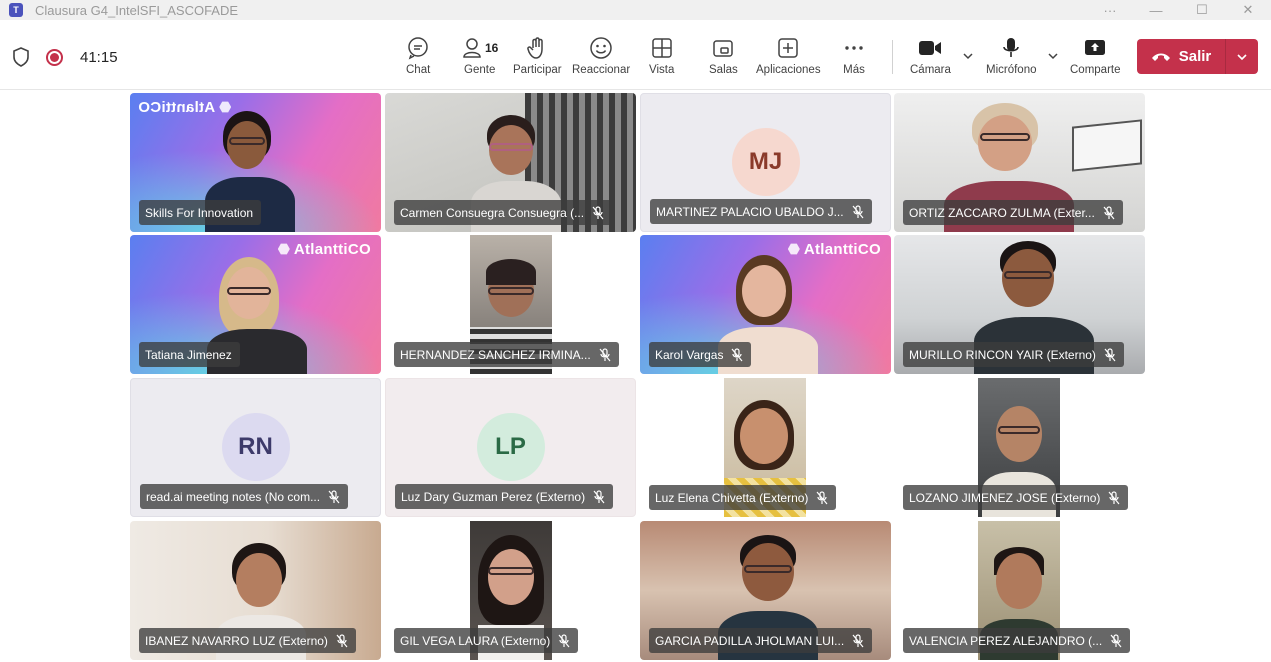  I want to click on apps-button: Aplicaciones, so click(788, 59).